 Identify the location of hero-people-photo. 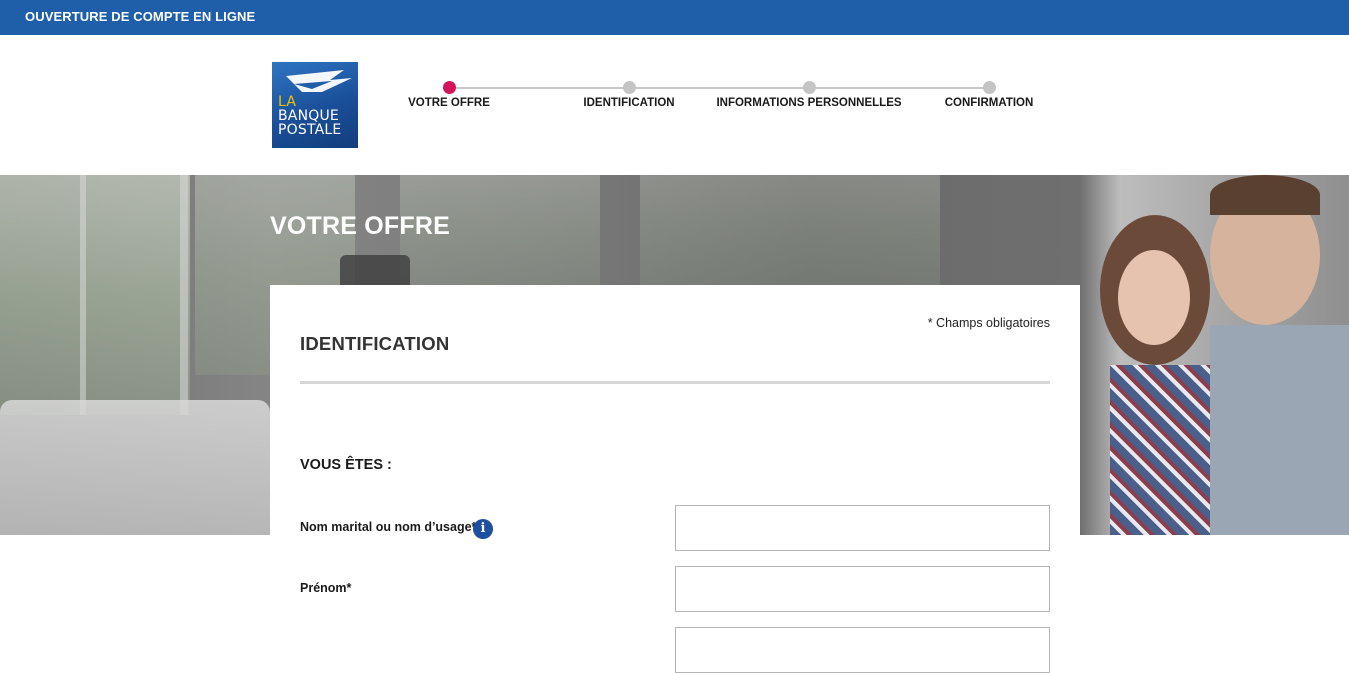
(1214, 355).